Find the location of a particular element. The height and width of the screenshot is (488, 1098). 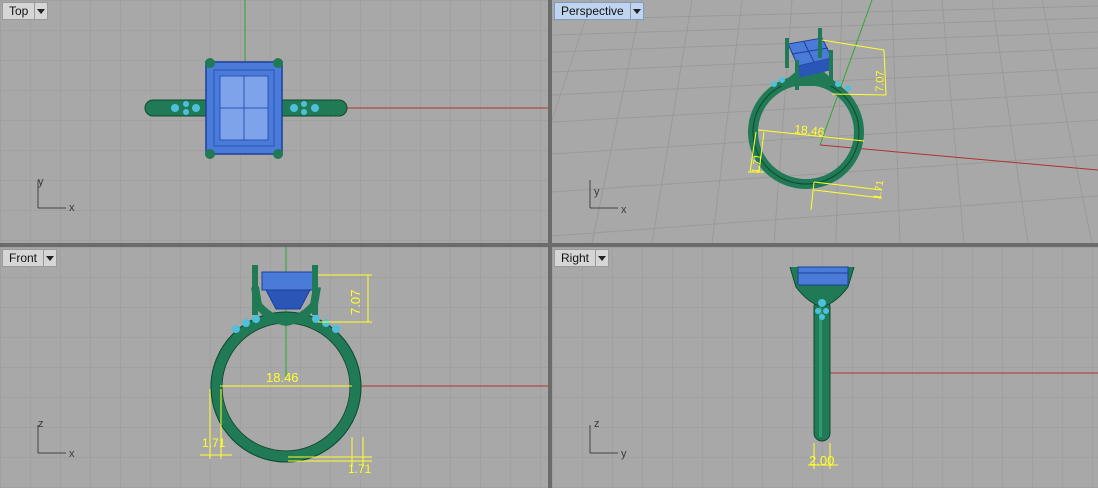

dimension-width-label: 2.00 is located at coordinates (821, 460).